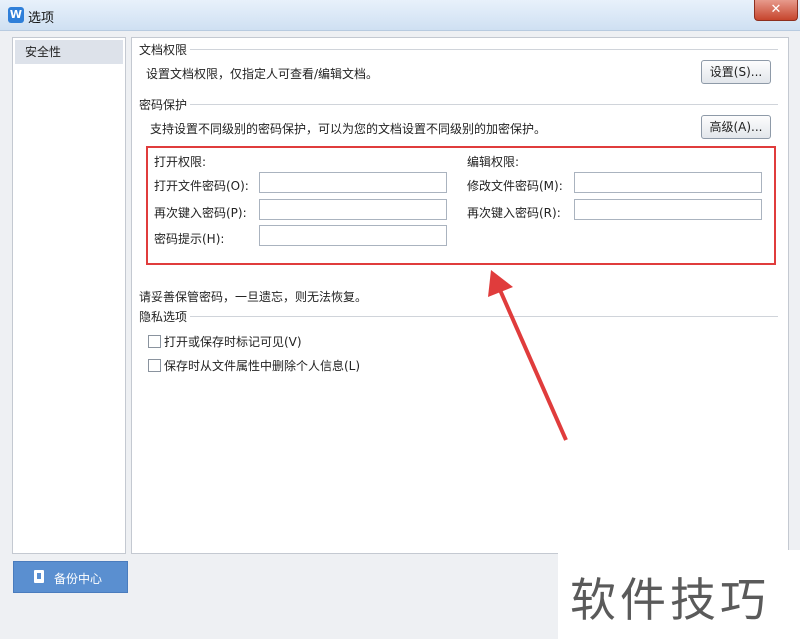  I want to click on reenter-modify-password-label: 再次键入密码(R):, so click(514, 213).